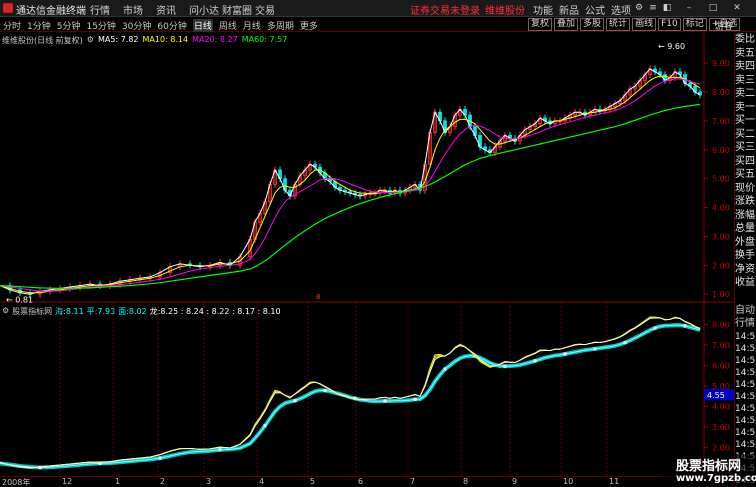  I want to click on event-marker: 8, so click(318, 297).